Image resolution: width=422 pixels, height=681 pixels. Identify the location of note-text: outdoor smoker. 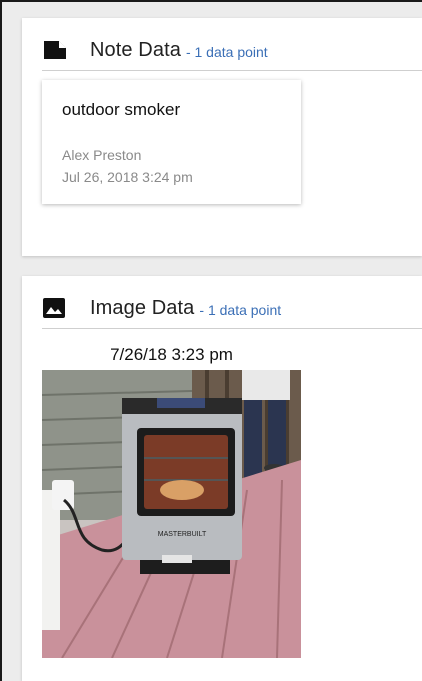
(121, 109).